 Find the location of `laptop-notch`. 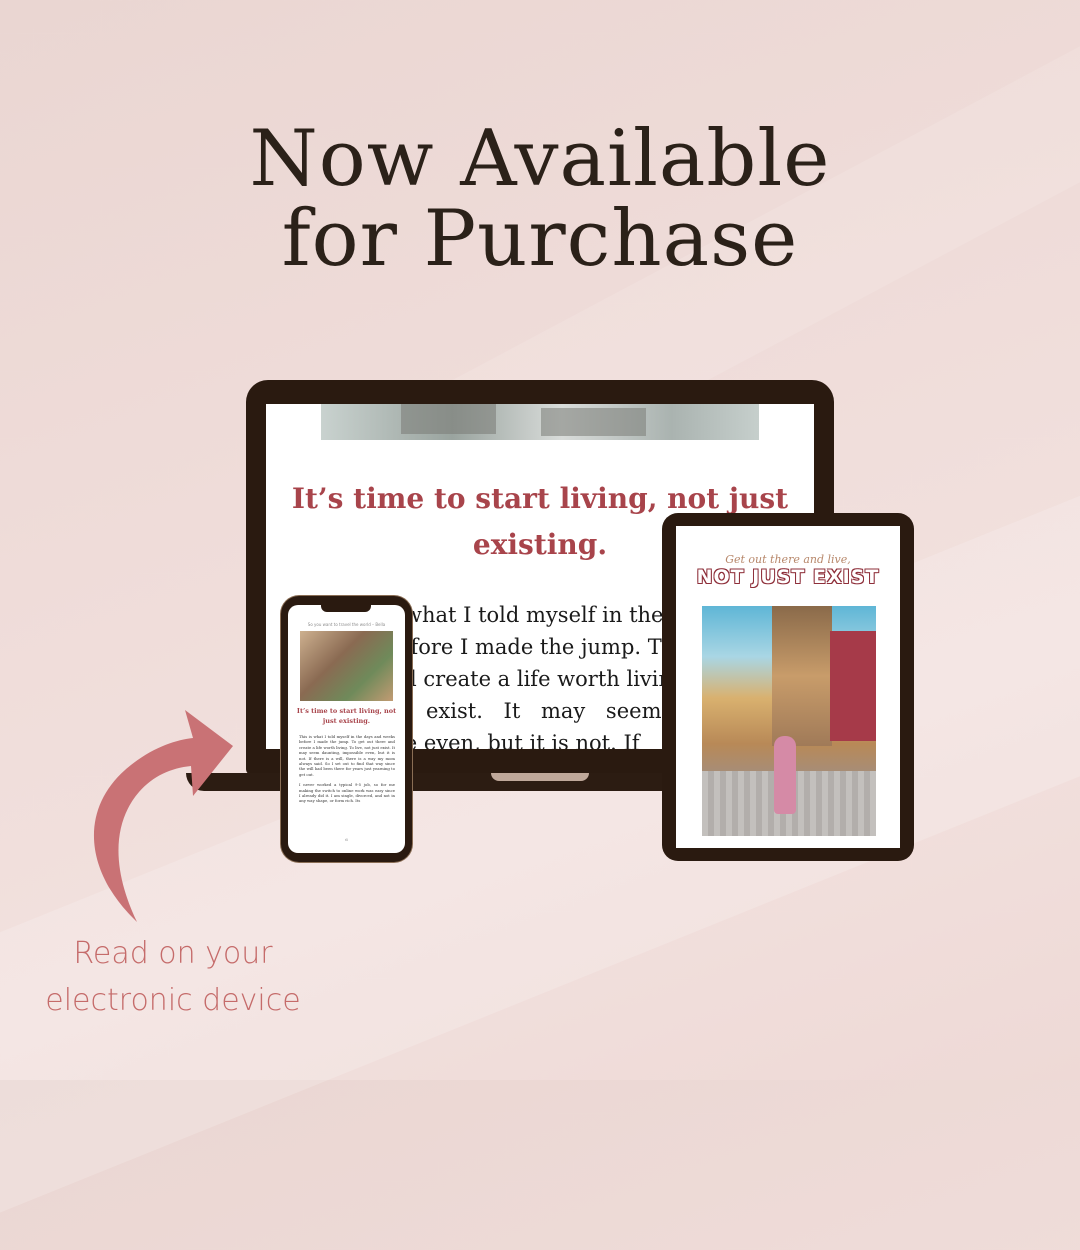

laptop-notch is located at coordinates (540, 777).